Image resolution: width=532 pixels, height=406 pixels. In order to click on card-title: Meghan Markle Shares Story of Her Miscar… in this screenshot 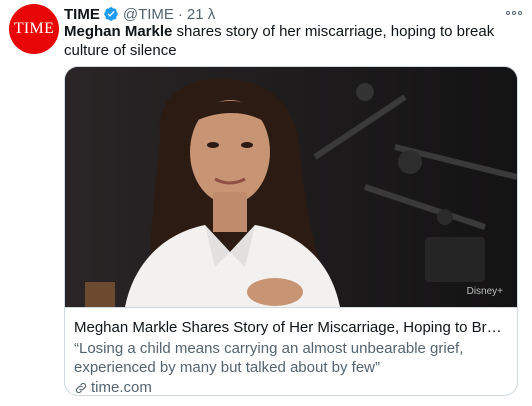, I will do `click(291, 327)`.